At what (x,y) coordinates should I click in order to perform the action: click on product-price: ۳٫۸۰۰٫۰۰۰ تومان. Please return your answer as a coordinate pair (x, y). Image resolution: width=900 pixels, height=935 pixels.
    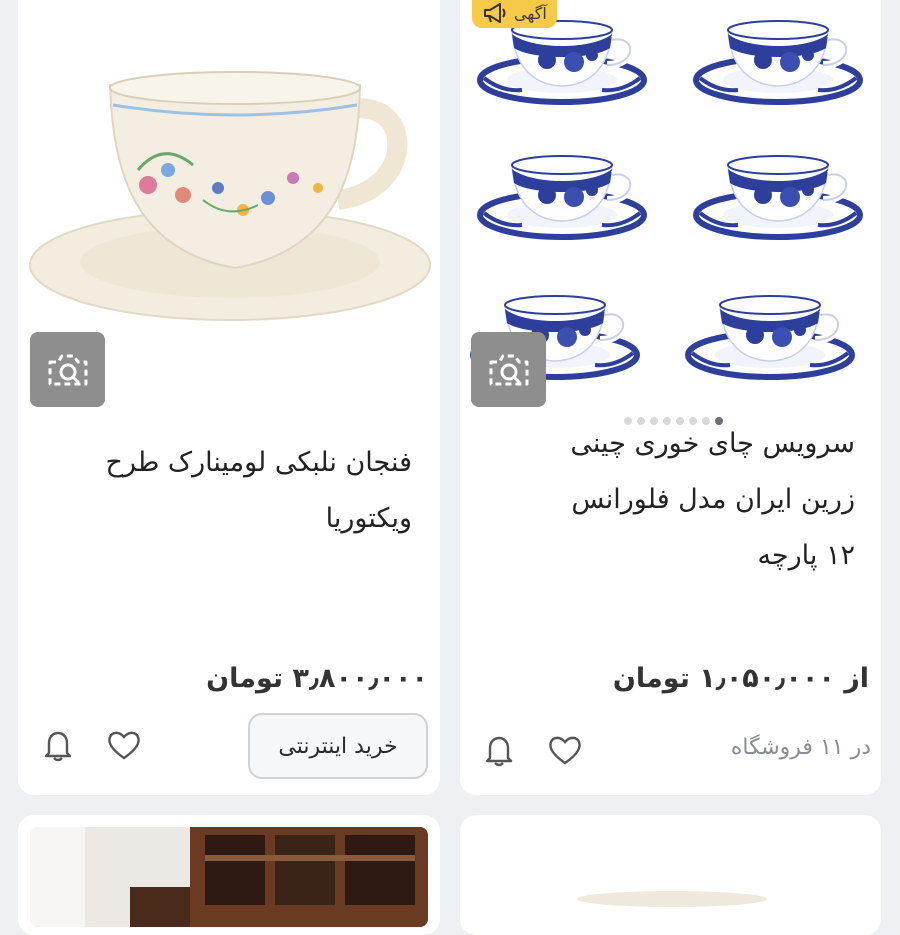
    Looking at the image, I should click on (317, 678).